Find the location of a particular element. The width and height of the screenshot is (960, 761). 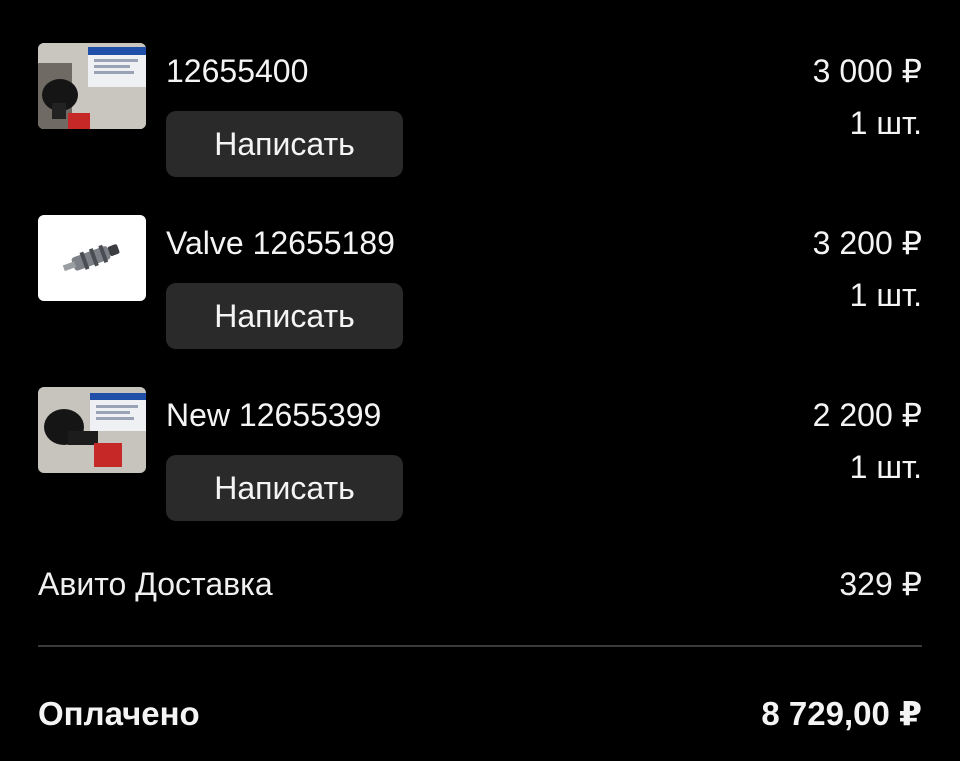

item-title: New 12655399 is located at coordinates (273, 415).